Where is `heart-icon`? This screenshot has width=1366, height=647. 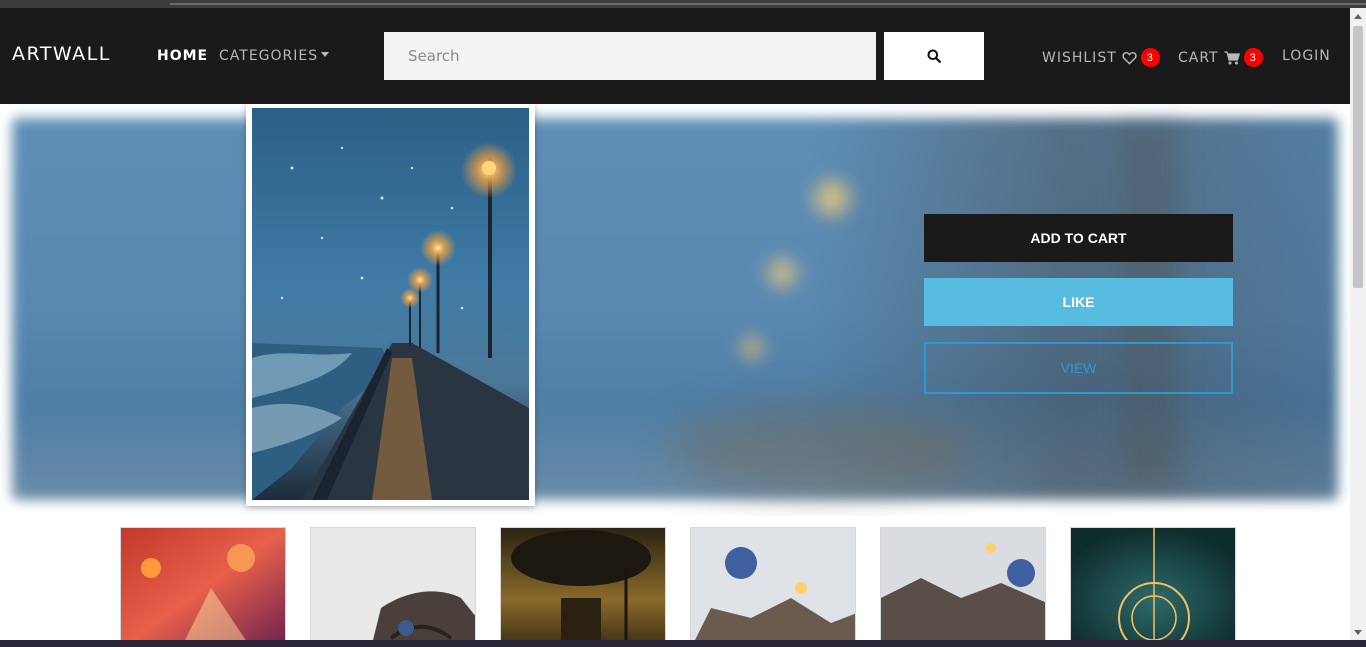
heart-icon is located at coordinates (1129, 58).